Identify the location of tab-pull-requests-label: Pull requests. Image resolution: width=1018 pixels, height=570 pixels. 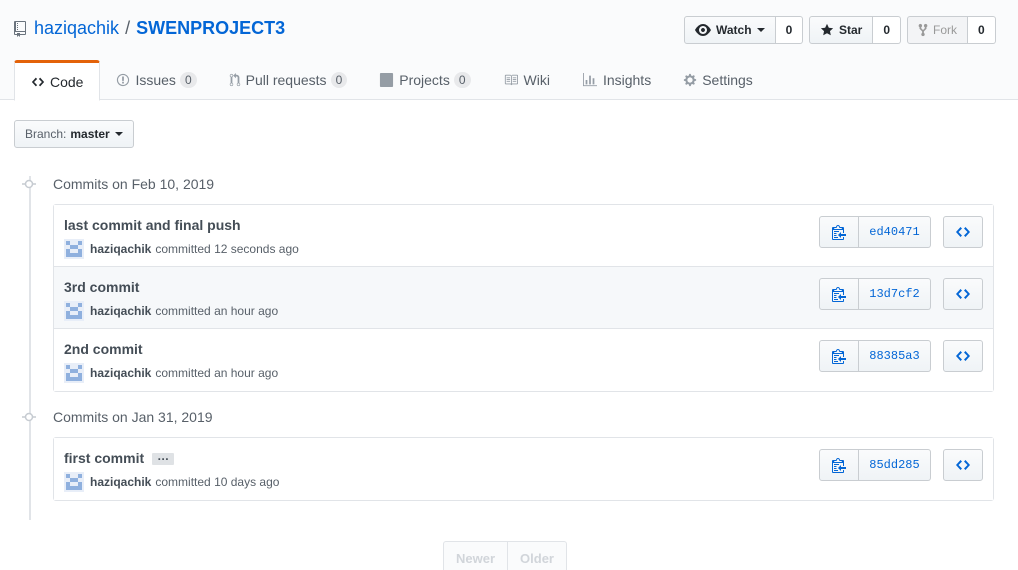
(286, 80).